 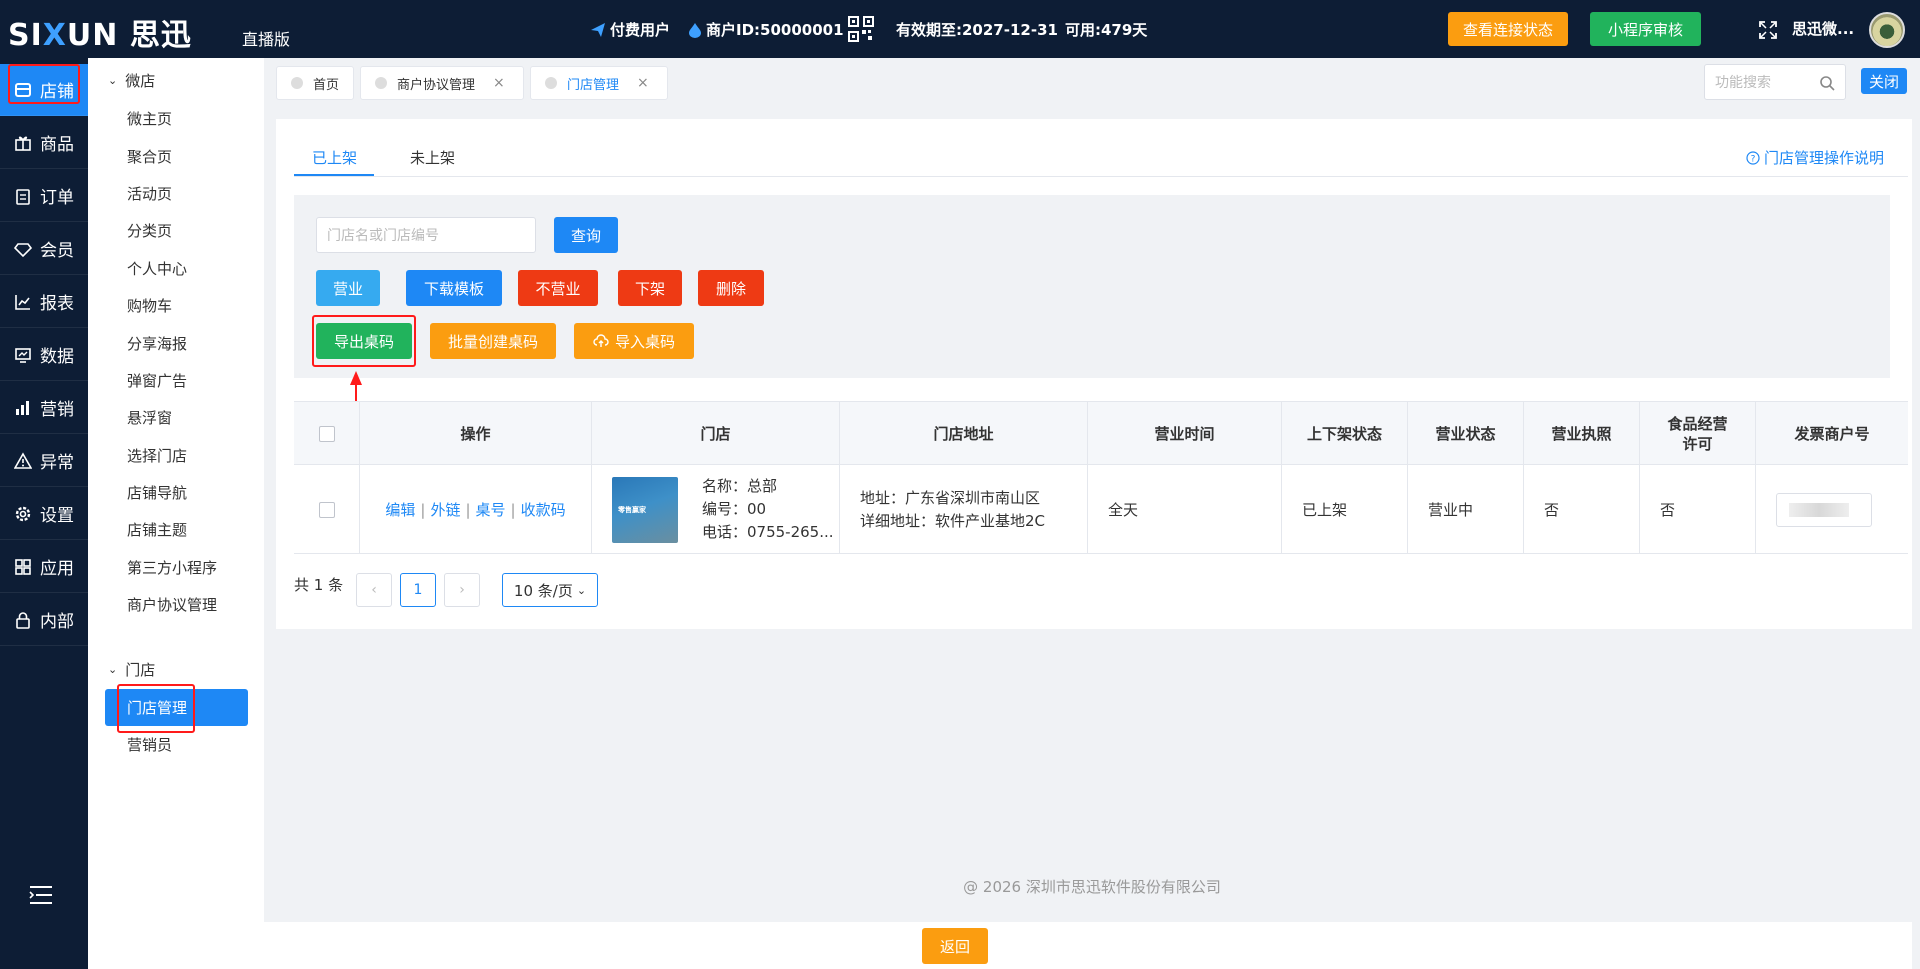 I want to click on gift-icon, so click(x=23, y=143).